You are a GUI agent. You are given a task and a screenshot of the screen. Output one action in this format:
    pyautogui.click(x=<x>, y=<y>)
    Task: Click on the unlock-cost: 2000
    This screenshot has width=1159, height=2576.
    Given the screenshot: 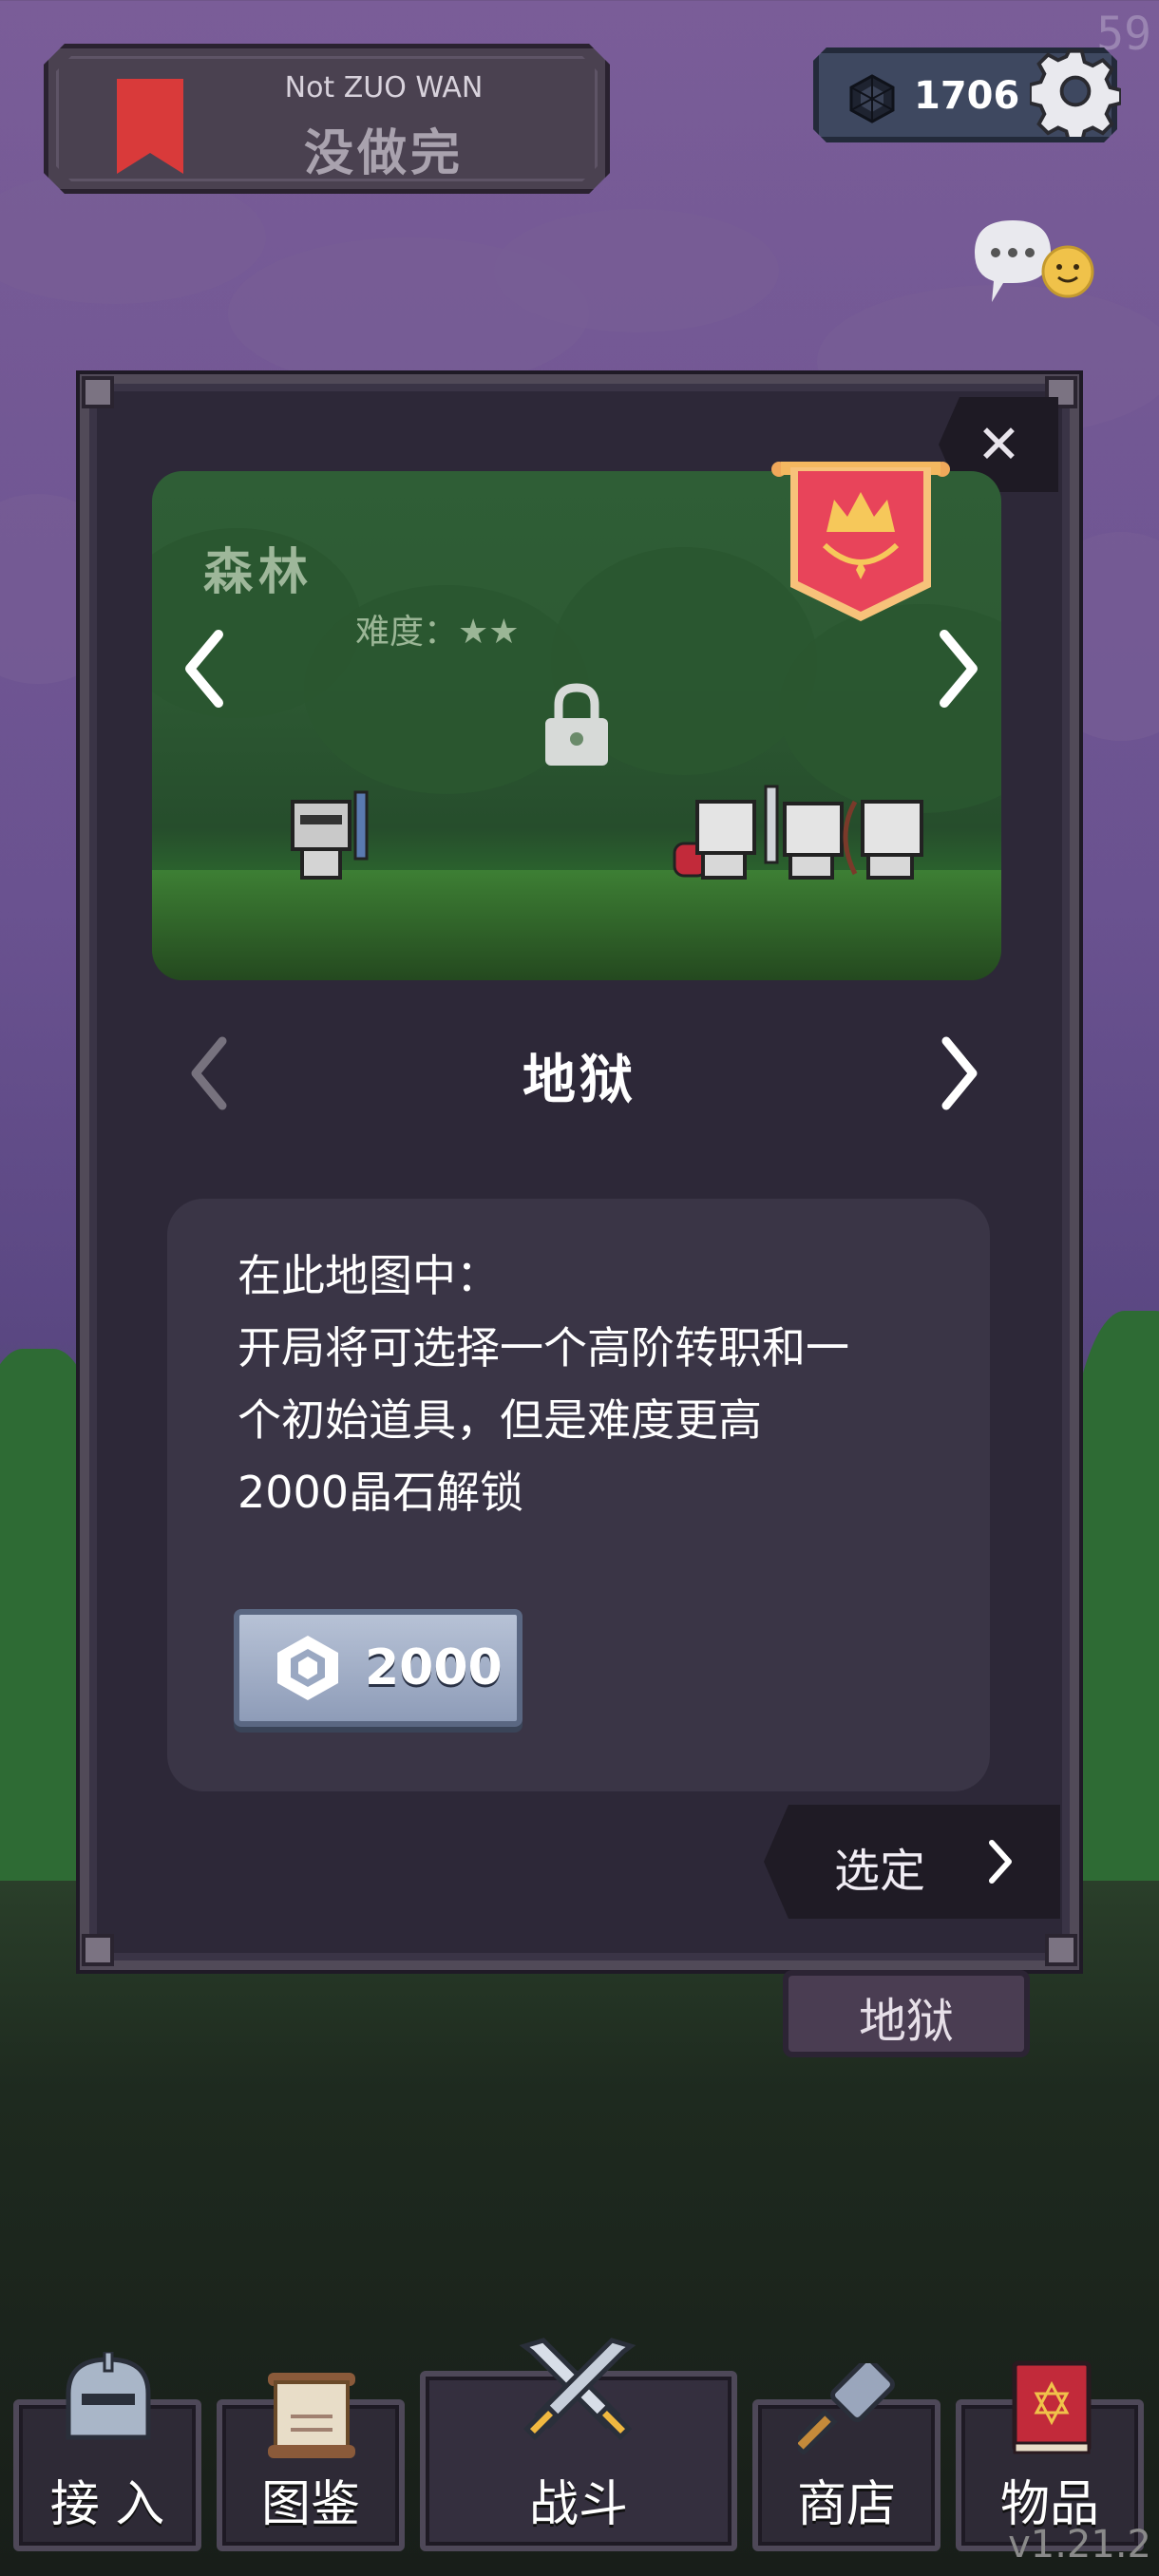 What is the action you would take?
    pyautogui.click(x=434, y=1667)
    